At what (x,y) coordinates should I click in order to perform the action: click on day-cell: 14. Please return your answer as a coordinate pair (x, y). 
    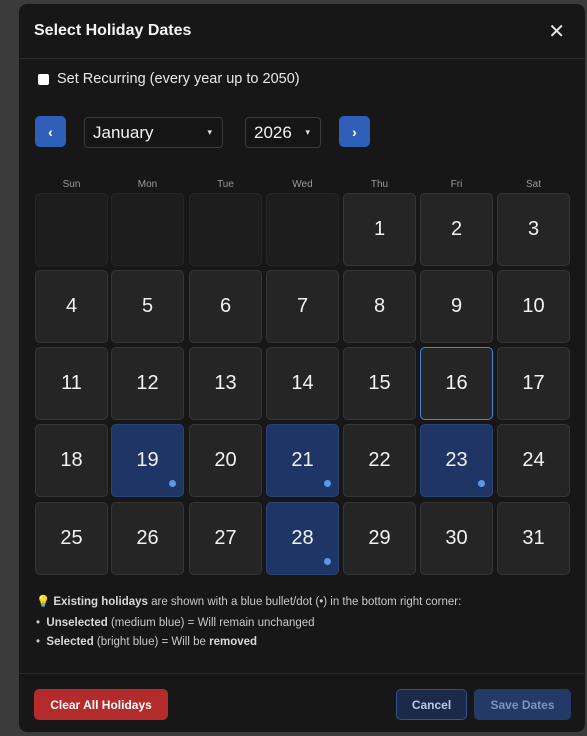
    Looking at the image, I should click on (302, 383).